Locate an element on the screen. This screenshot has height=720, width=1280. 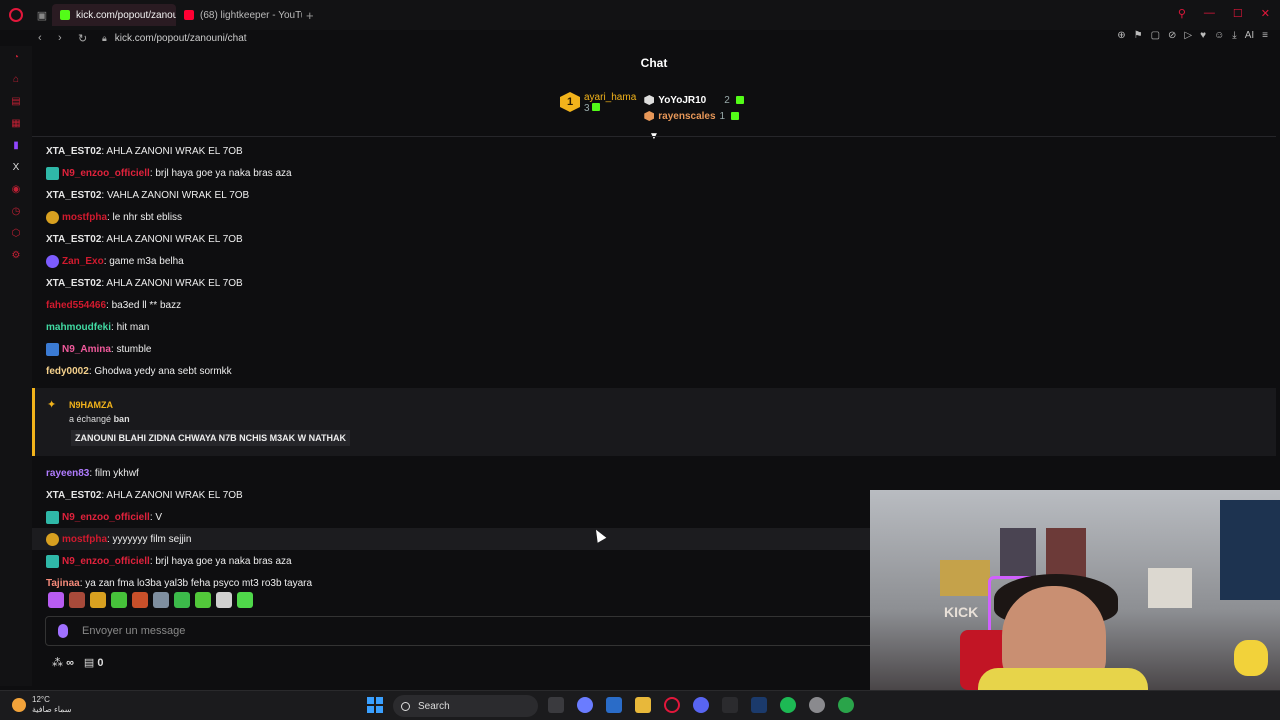
top-gifter-2: YoYoJR10 2 is located at coordinates (694, 100).